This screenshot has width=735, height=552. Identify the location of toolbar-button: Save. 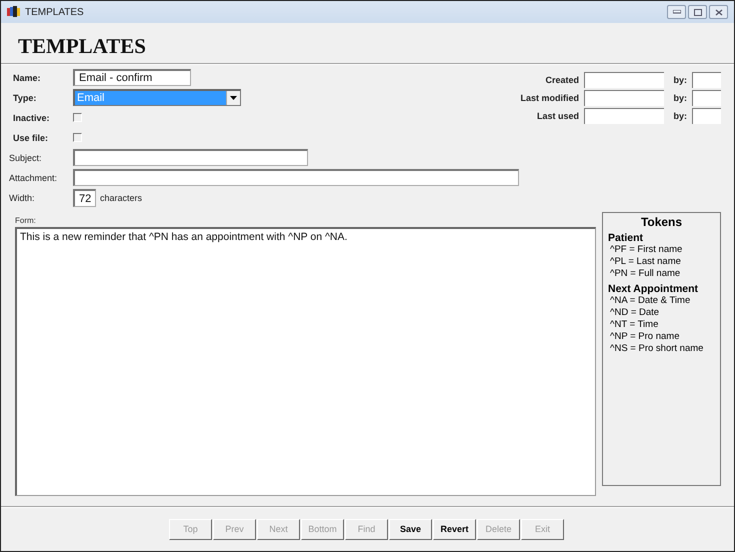
(410, 529).